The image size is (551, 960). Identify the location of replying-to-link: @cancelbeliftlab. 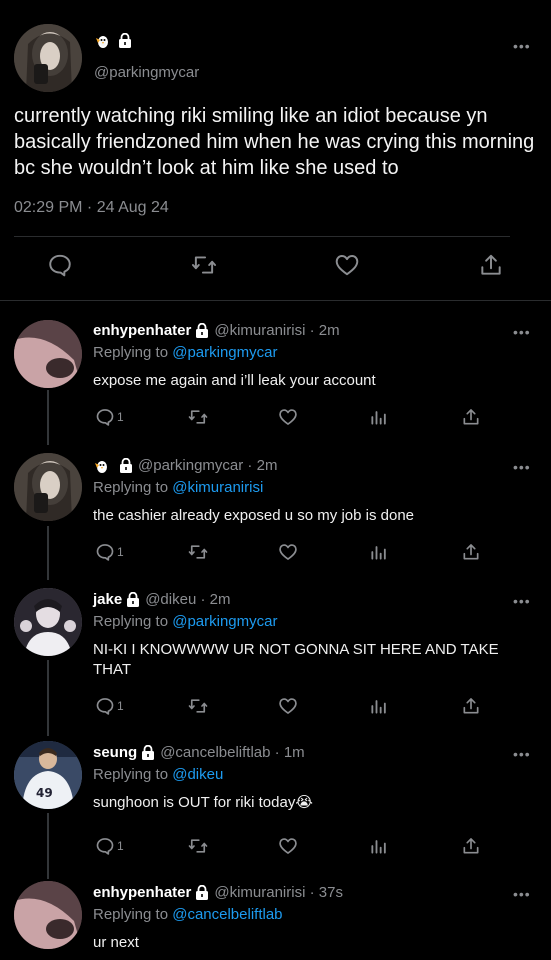
(227, 914).